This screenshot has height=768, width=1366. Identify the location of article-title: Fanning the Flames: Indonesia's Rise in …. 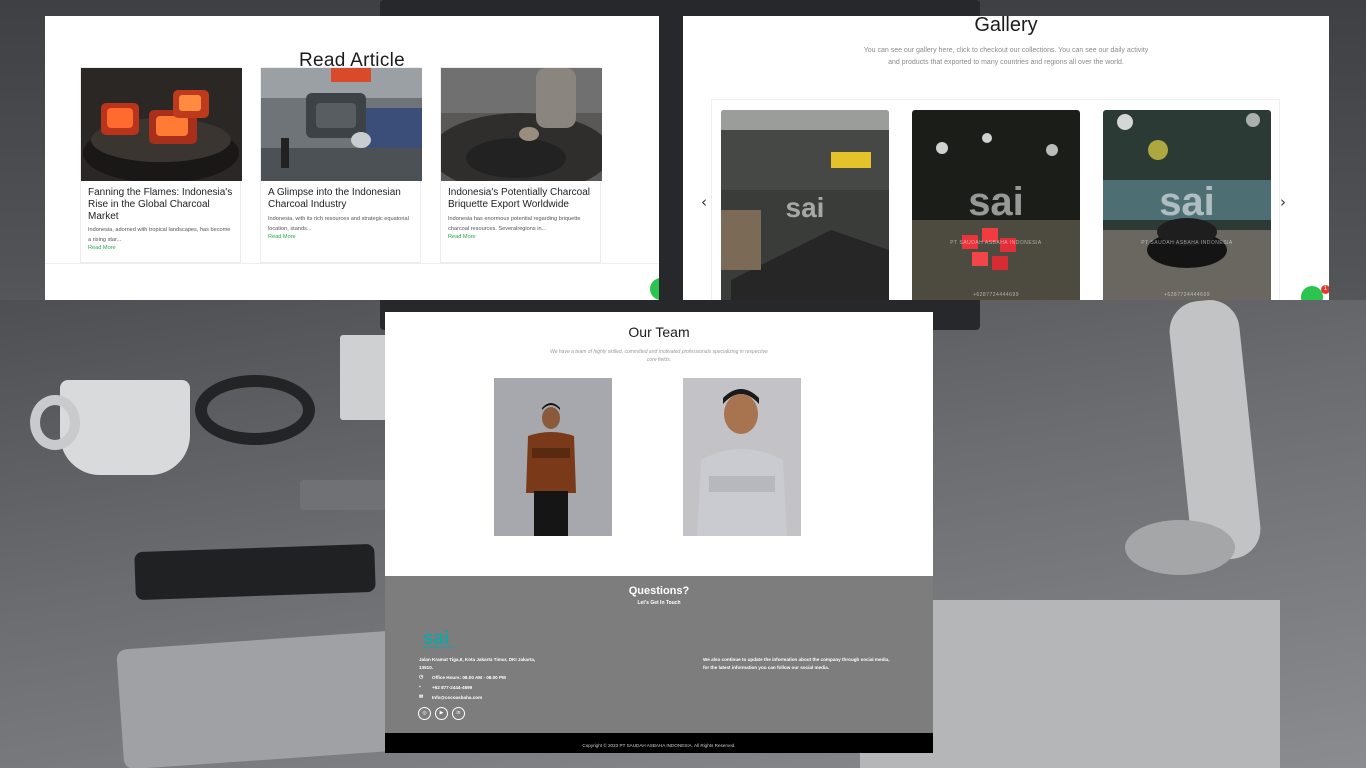
(160, 204).